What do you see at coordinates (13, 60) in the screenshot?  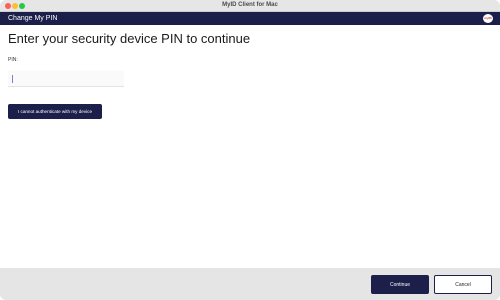 I see `pin-label: PIN:` at bounding box center [13, 60].